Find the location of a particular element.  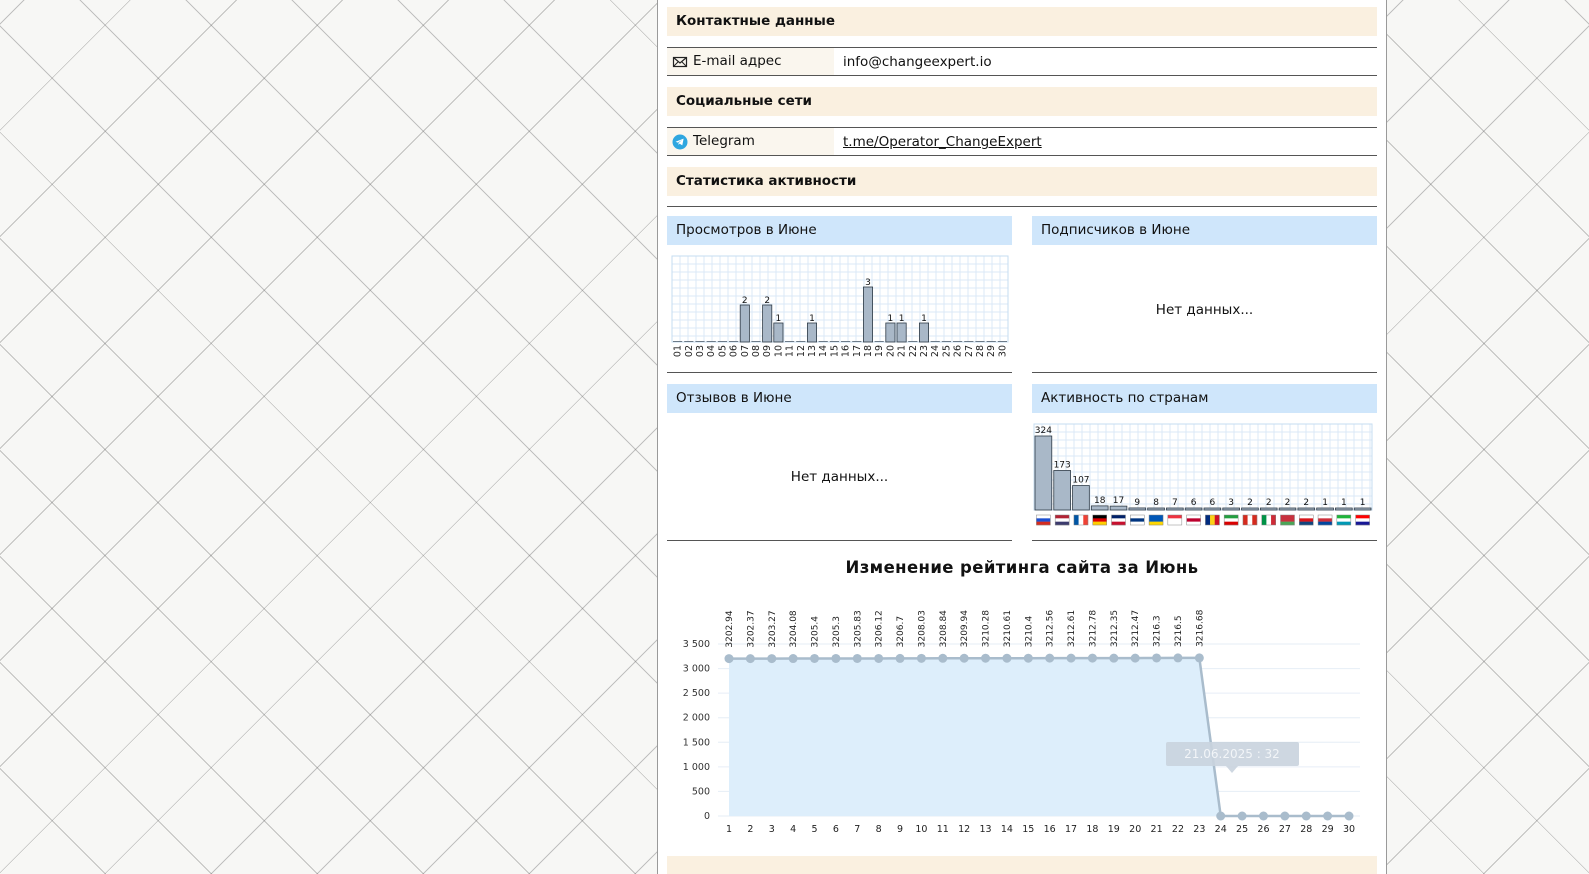

rating-point-label: 3205.83 is located at coordinates (858, 628).